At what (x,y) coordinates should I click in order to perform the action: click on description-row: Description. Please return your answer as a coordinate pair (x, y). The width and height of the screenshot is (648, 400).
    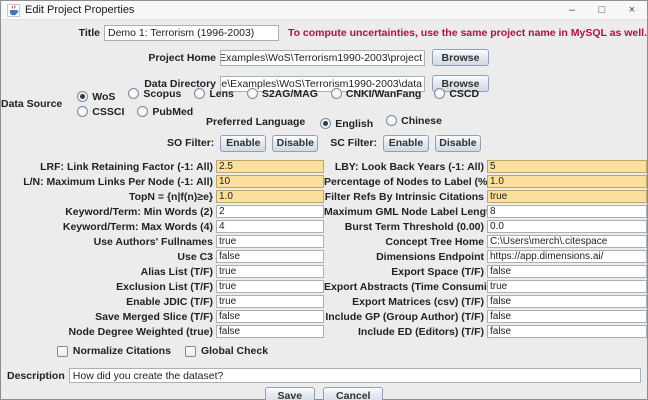
    Looking at the image, I should click on (324, 375).